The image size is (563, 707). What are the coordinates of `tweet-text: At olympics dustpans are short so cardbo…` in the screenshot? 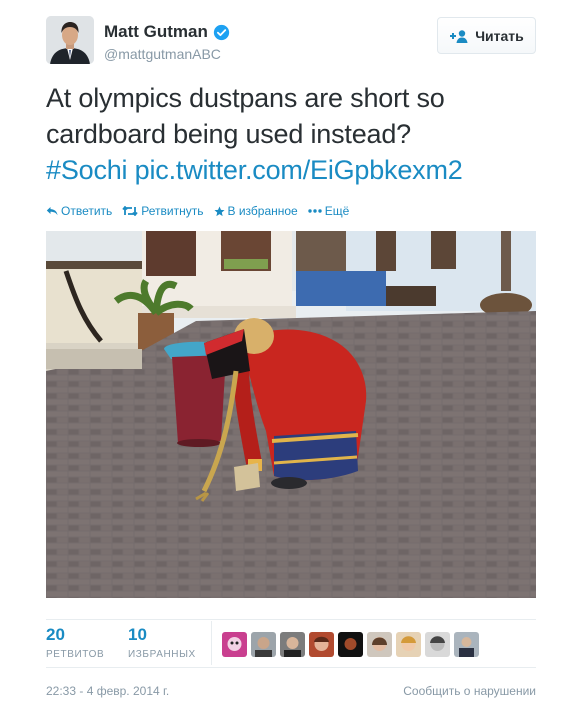 It's located at (291, 134).